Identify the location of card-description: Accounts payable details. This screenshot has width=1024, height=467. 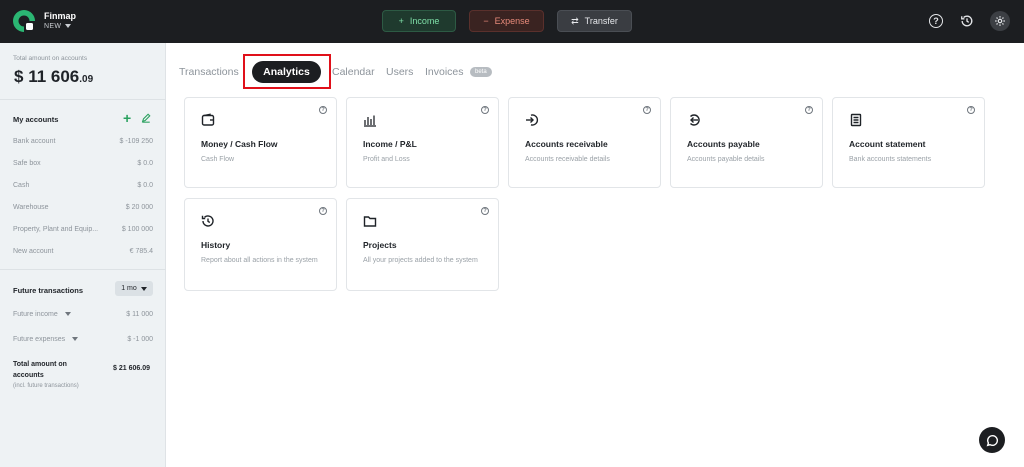
(726, 159).